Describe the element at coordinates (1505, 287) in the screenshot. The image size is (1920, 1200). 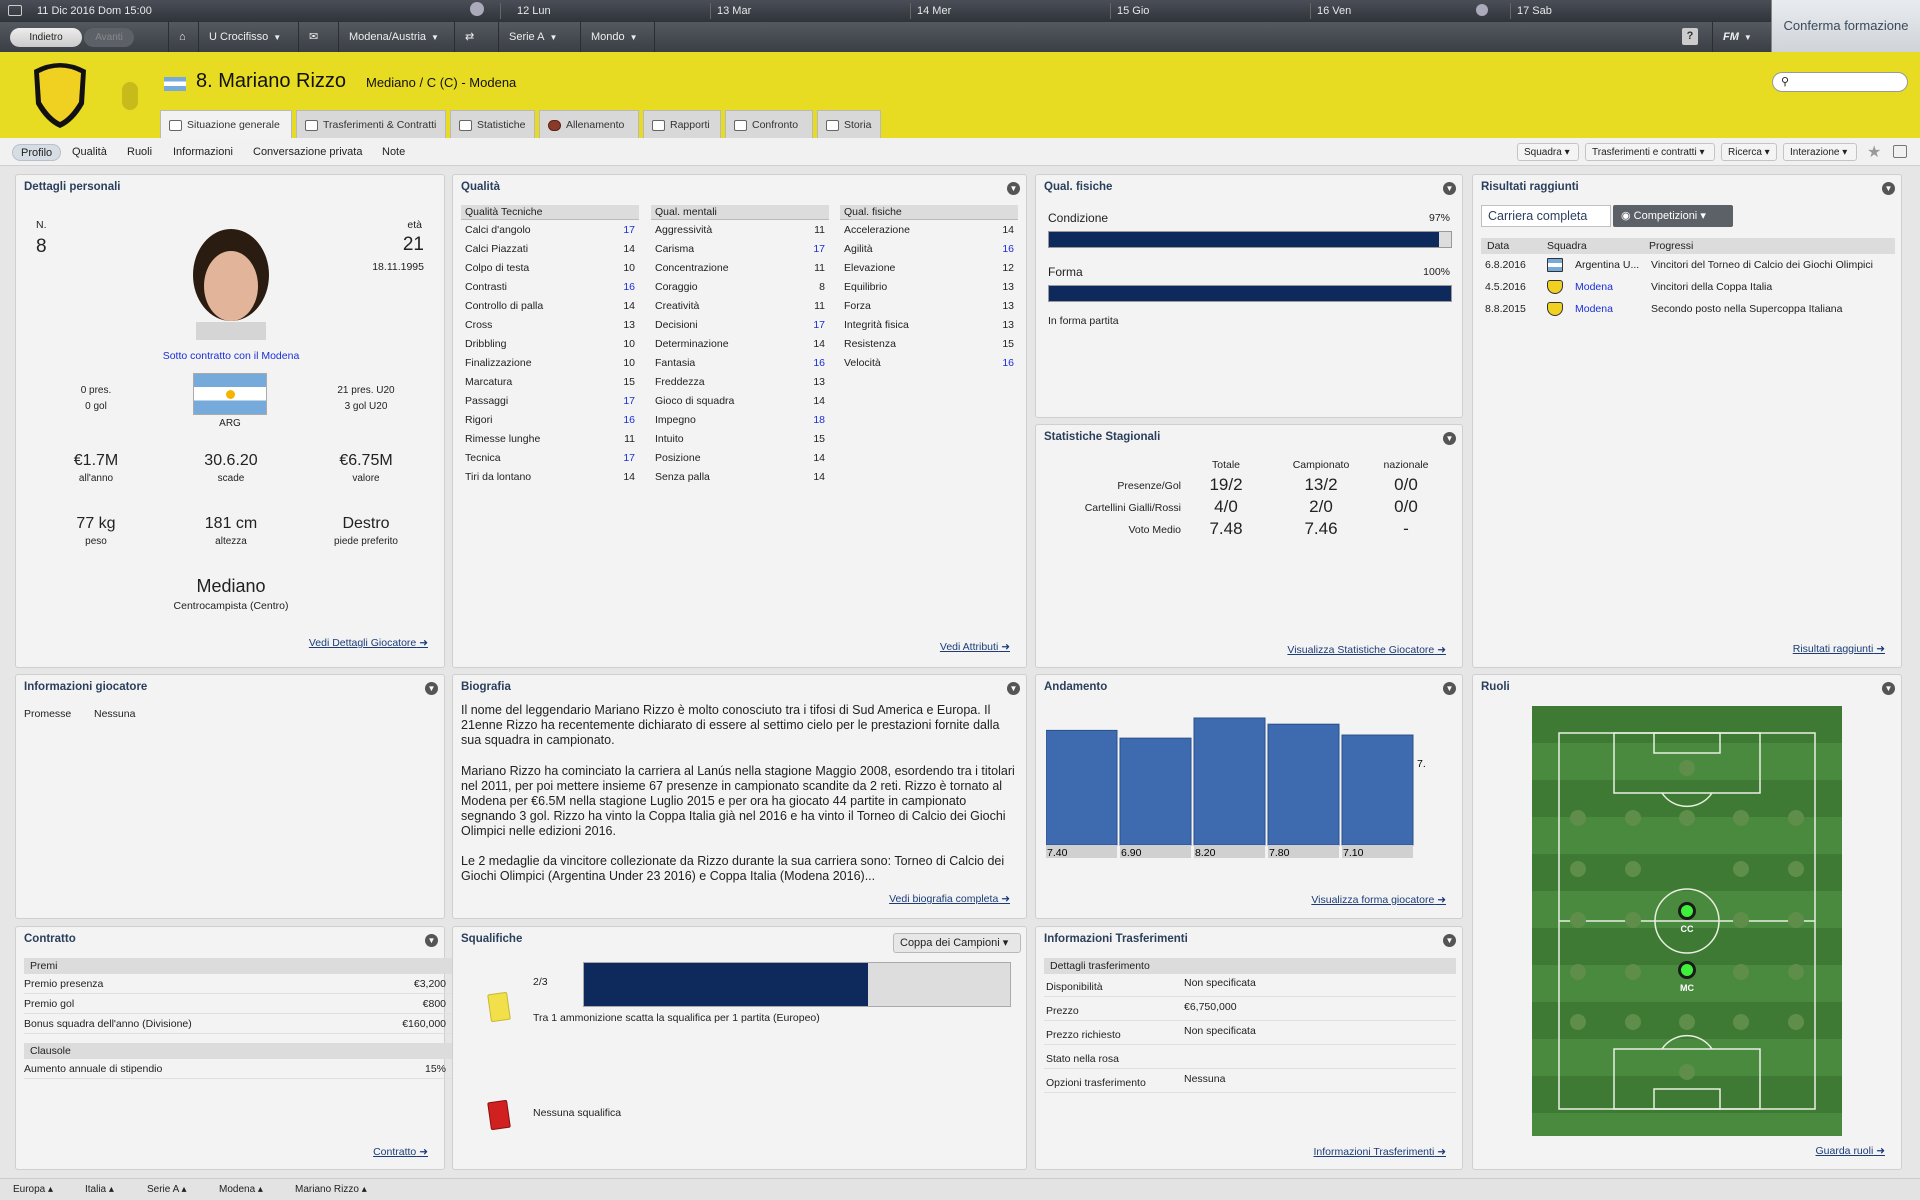
I see `achievement-date: 4.5.2016` at that location.